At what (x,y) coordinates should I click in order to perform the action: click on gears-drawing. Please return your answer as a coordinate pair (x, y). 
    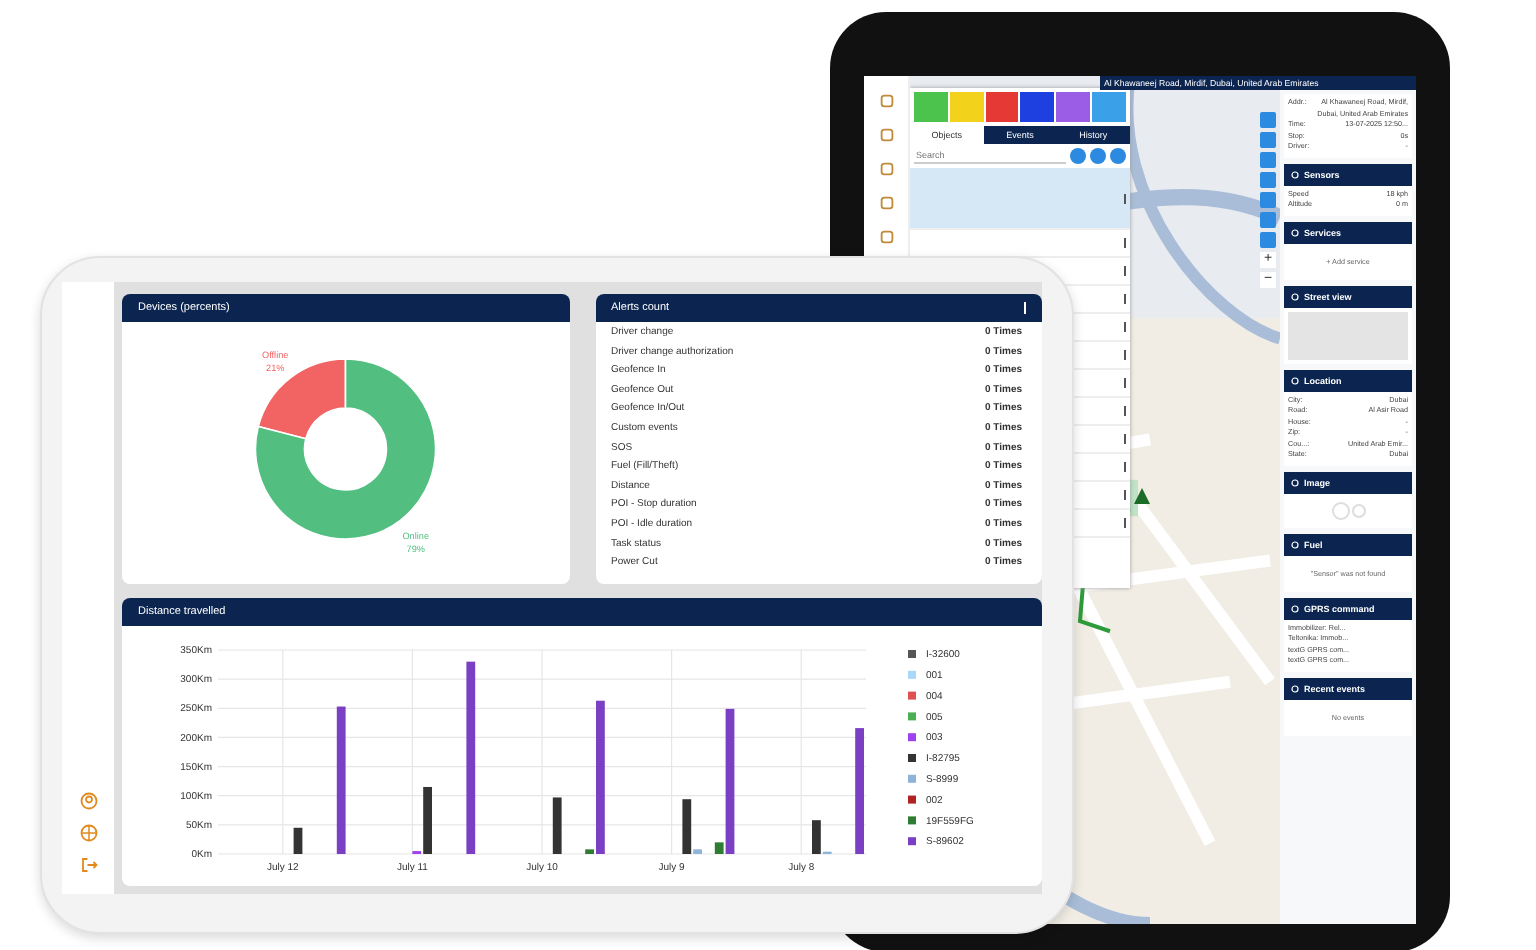
    Looking at the image, I should click on (1348, 510).